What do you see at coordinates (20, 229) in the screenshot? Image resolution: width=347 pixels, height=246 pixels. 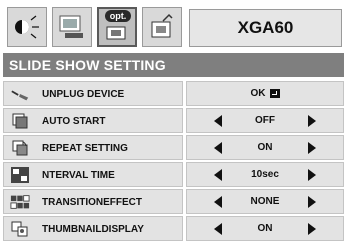 I see `thumbnail-display-icon` at bounding box center [20, 229].